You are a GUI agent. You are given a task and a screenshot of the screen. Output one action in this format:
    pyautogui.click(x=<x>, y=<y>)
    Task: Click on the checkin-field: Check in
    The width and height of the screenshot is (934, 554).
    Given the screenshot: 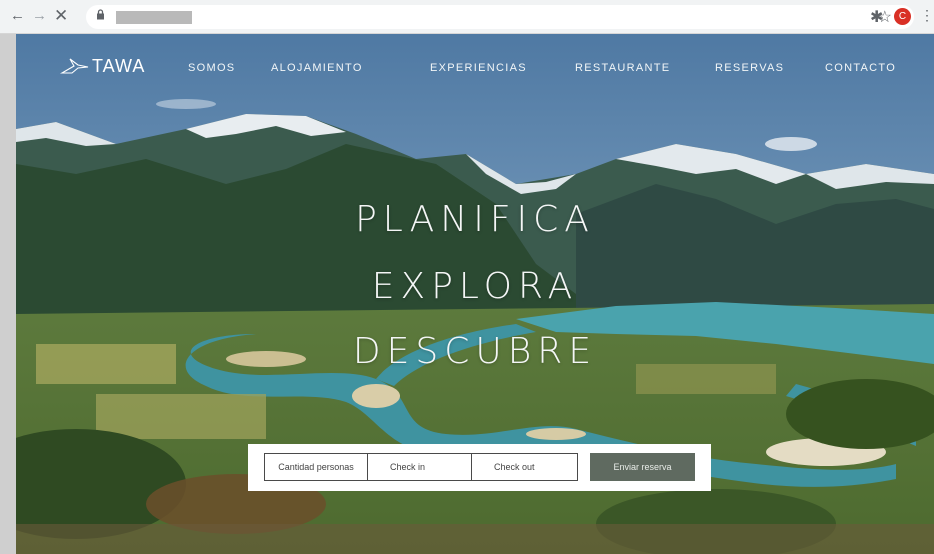 What is the action you would take?
    pyautogui.click(x=419, y=467)
    